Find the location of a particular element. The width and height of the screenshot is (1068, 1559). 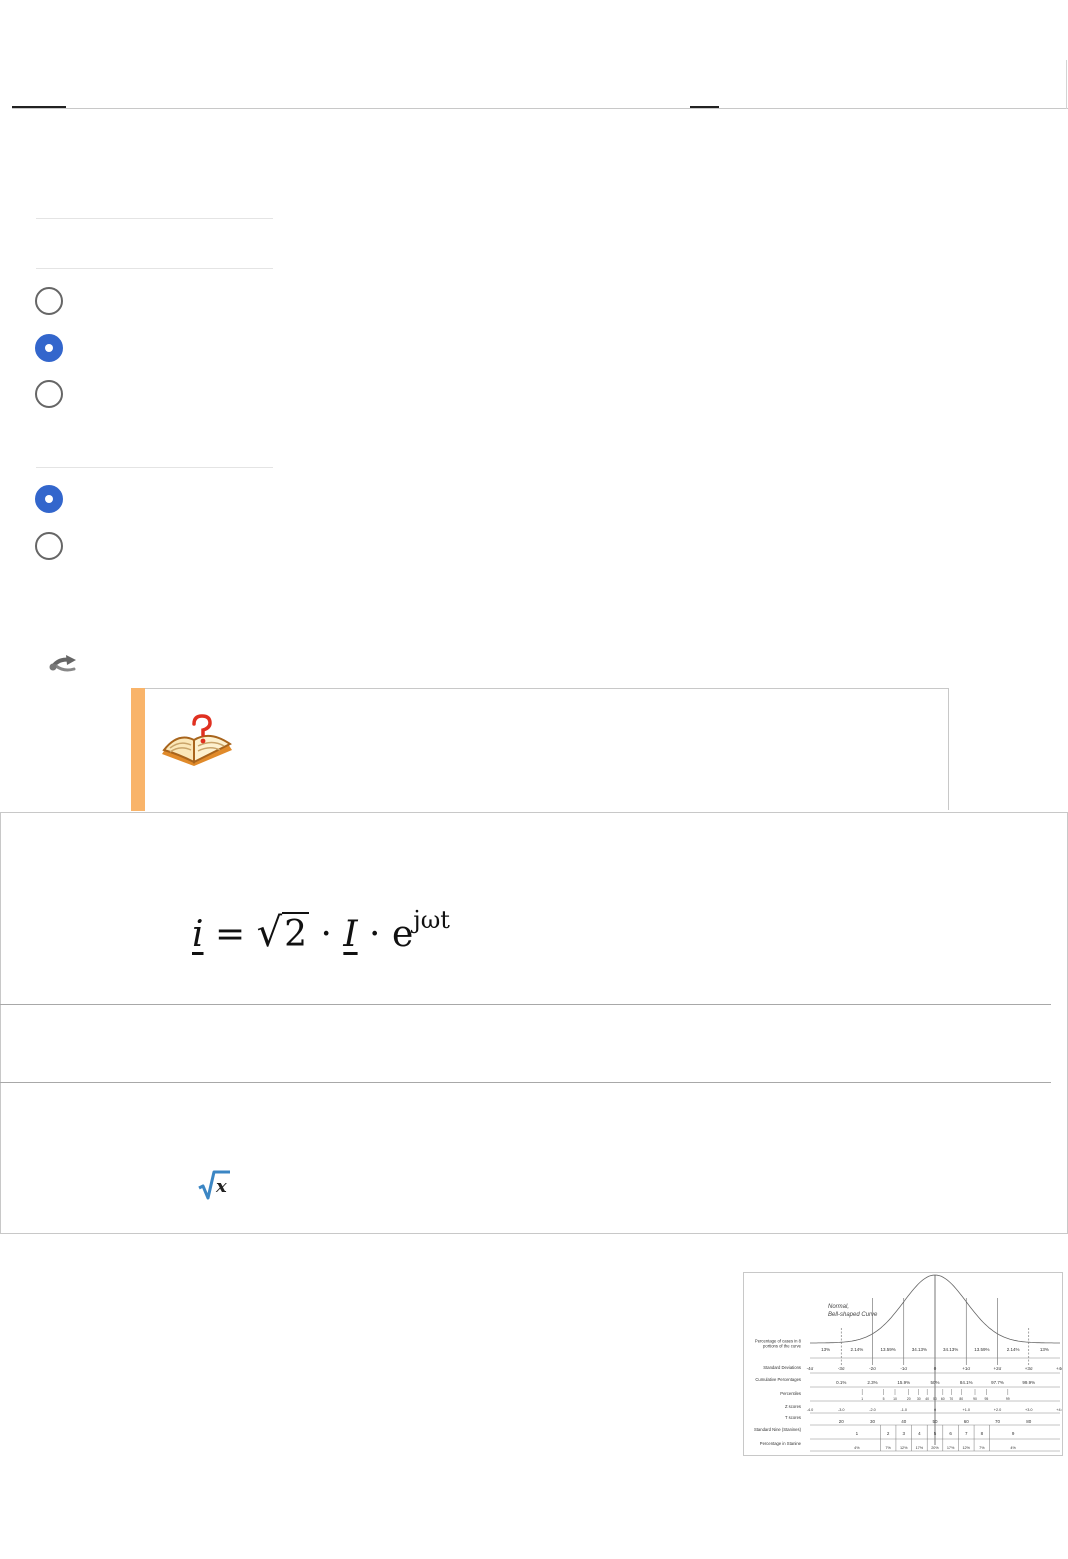

figure-percentile: 30 is located at coordinates (919, 1399).